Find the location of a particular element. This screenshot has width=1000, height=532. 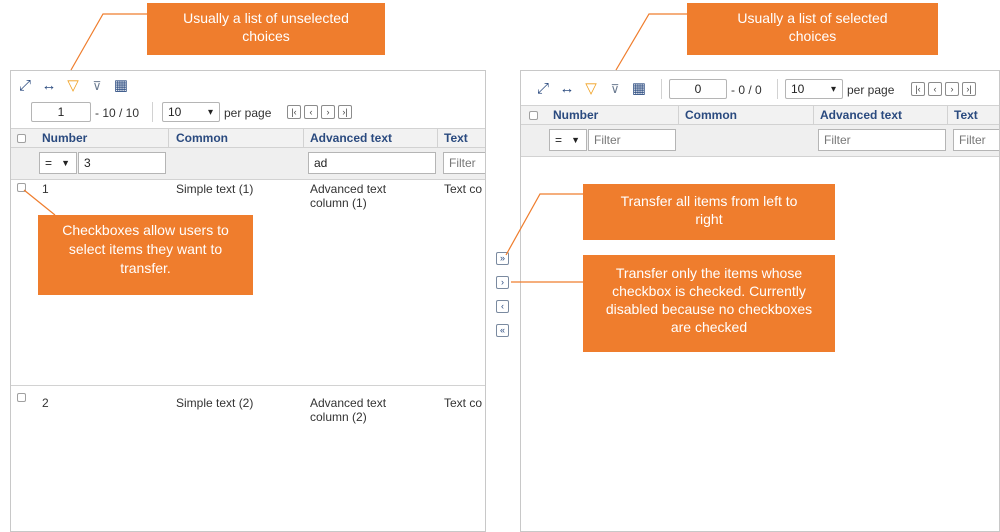

row-divider is located at coordinates (248, 385).